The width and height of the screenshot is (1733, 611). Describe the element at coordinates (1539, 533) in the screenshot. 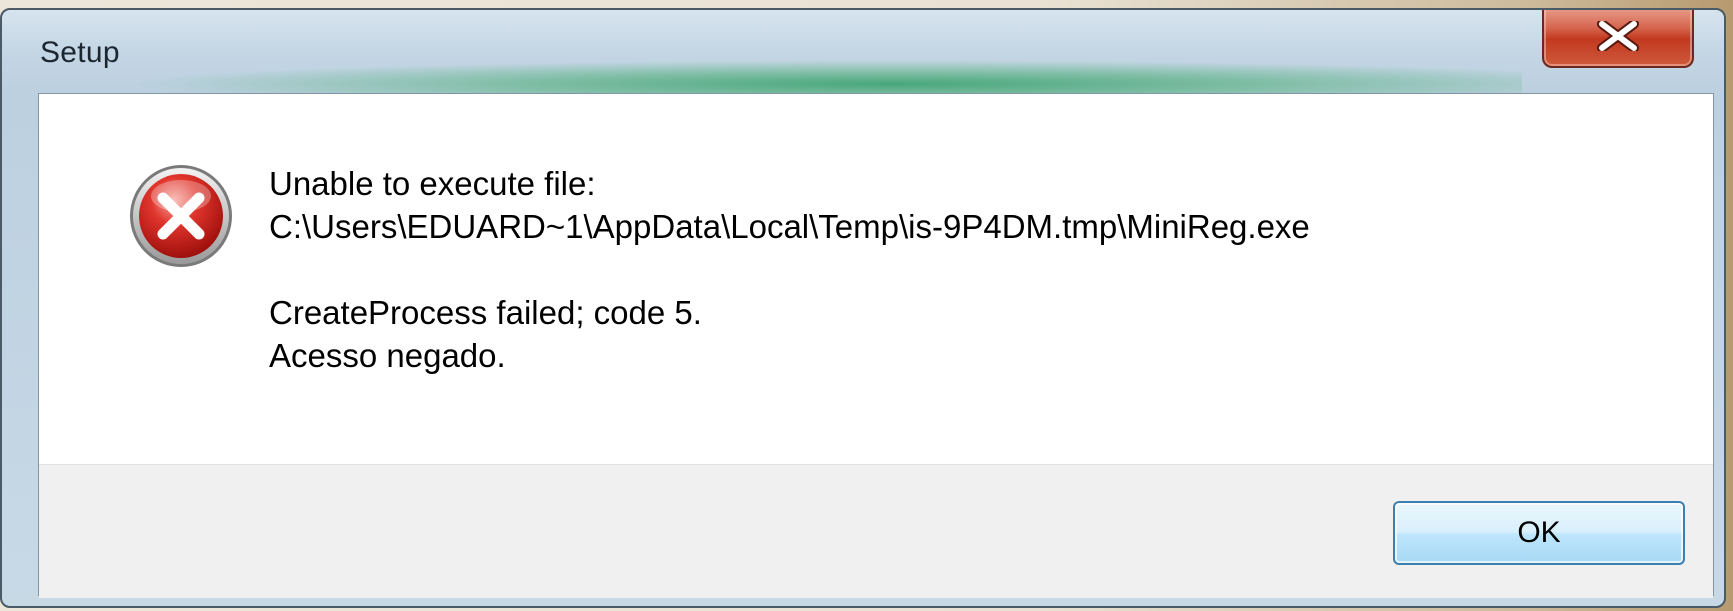

I see `ok-button: OK` at that location.